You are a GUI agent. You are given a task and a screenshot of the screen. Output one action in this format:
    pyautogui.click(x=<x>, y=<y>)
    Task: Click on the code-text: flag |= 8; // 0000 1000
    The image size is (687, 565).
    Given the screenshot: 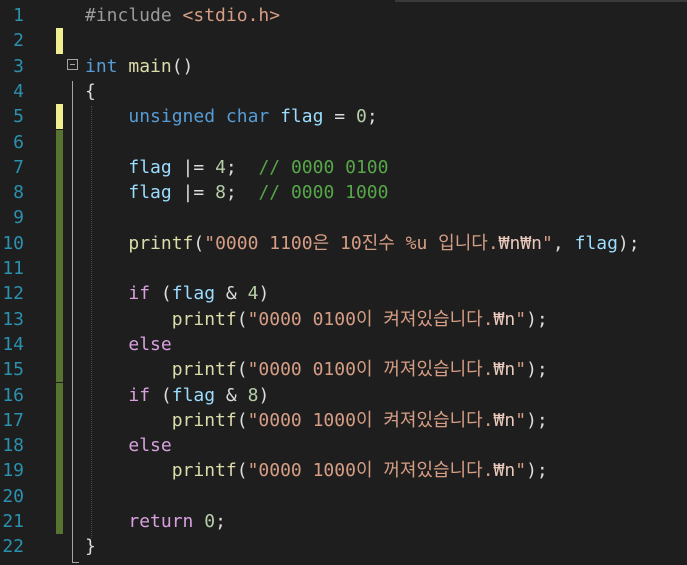 What is the action you would take?
    pyautogui.click(x=236, y=192)
    